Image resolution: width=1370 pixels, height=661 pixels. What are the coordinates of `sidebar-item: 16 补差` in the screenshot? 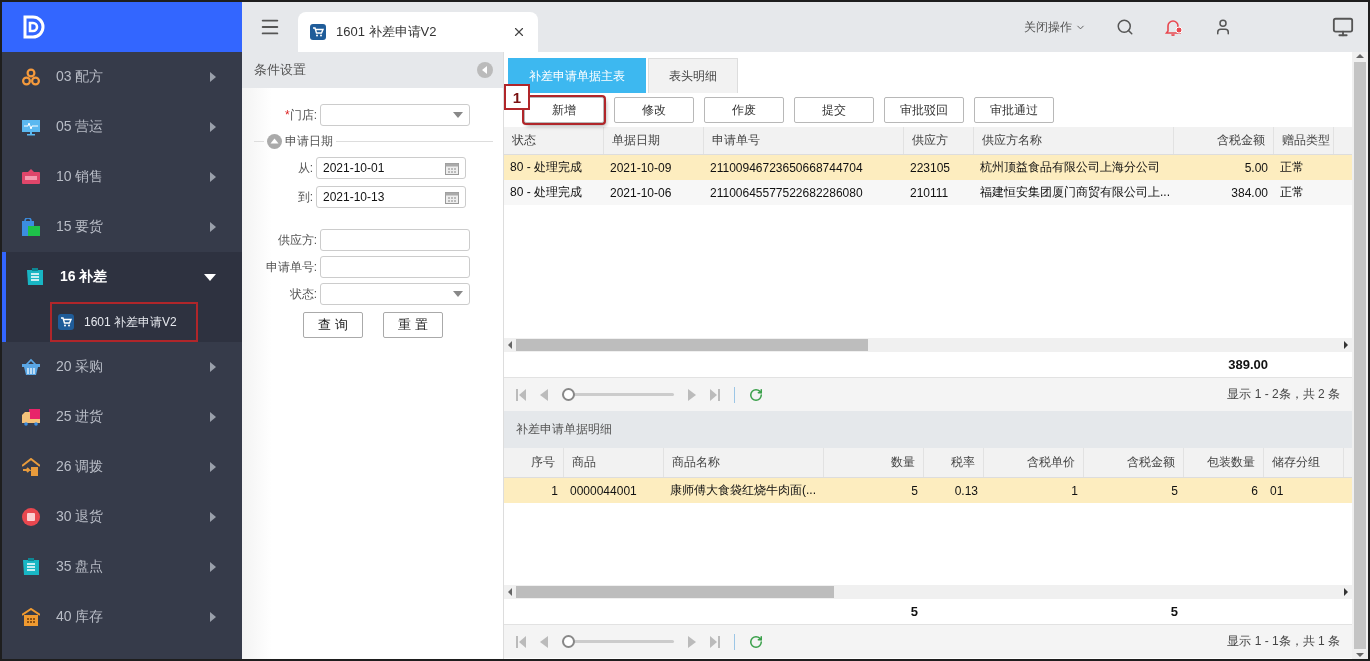 It's located at (124, 277).